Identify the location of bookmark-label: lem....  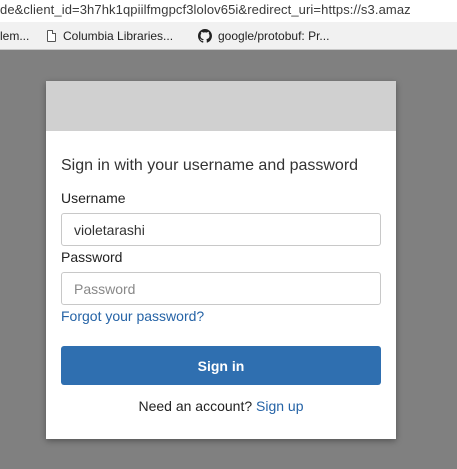
(15, 36).